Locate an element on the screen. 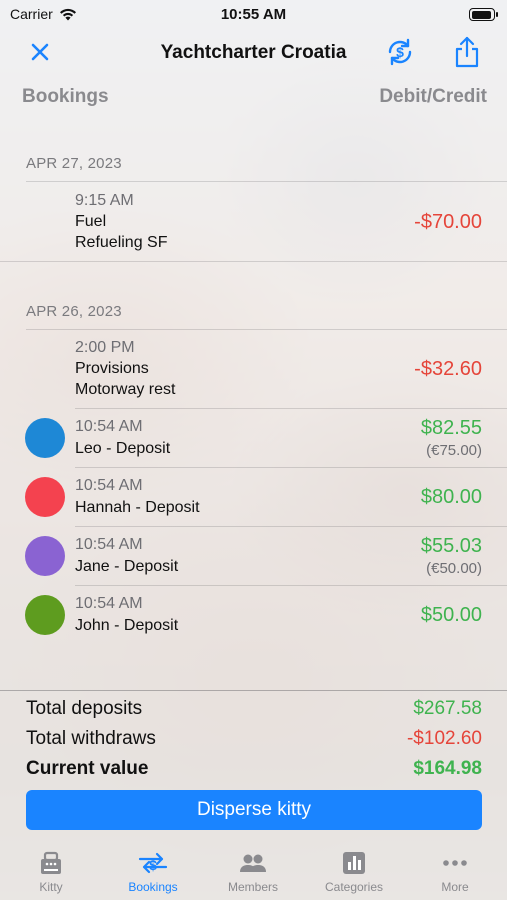  booking-time: 2:00 PM is located at coordinates (105, 347).